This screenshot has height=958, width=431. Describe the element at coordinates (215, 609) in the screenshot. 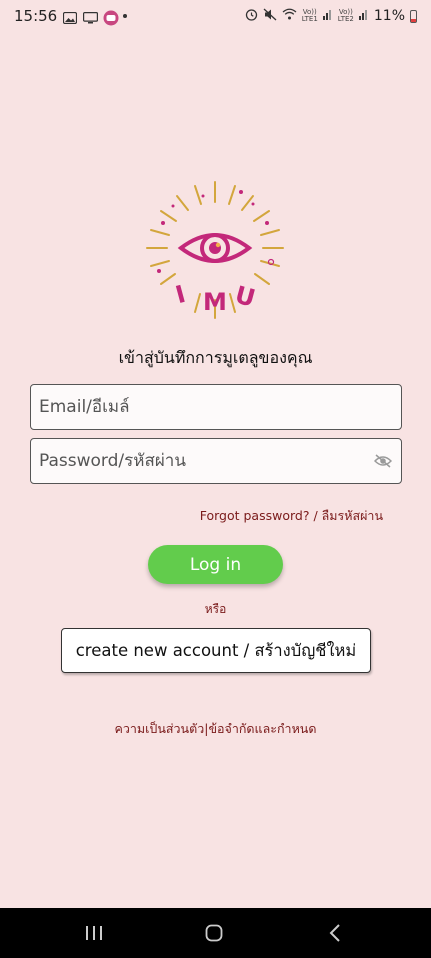

I see `or-divider: หรือ` at that location.